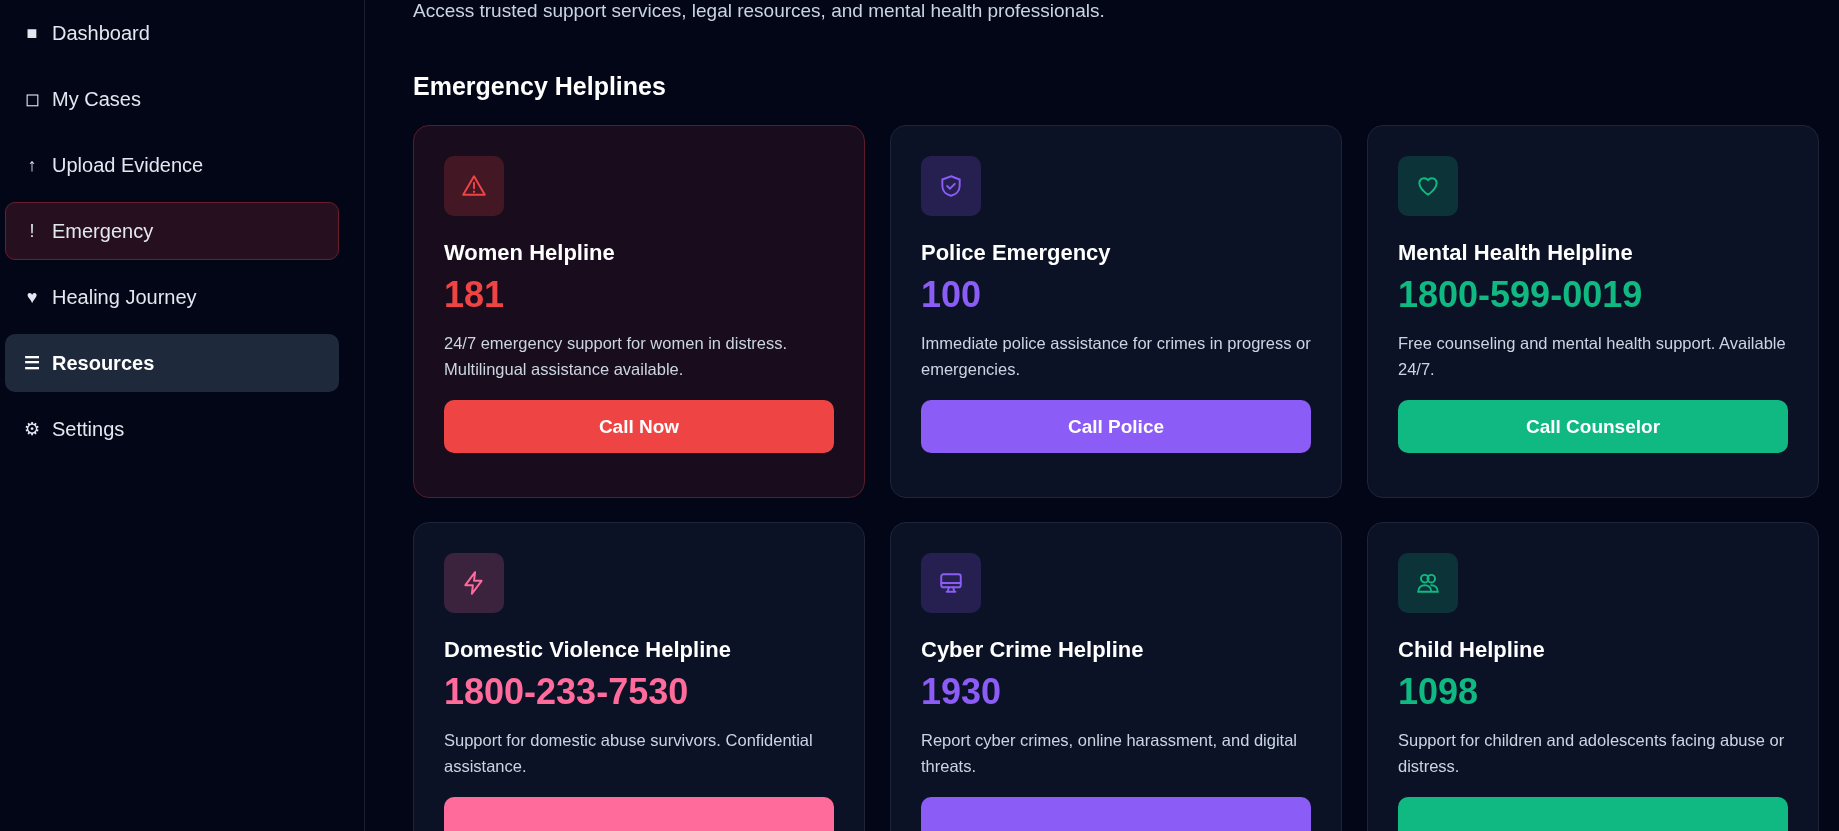  I want to click on helpline-title: Cyber Crime Helpline, so click(1033, 650).